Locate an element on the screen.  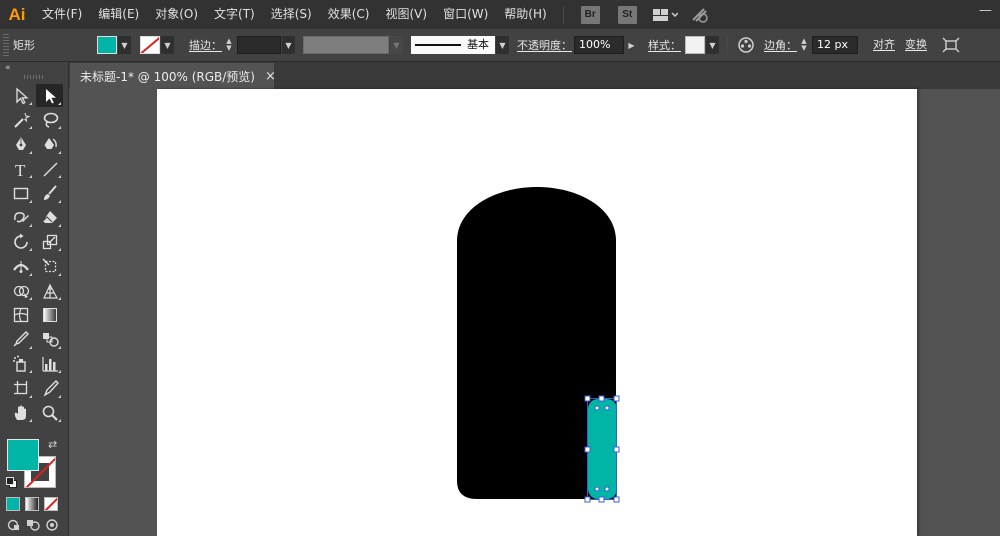
collapse-panel-icon: « is located at coordinates (5, 67).